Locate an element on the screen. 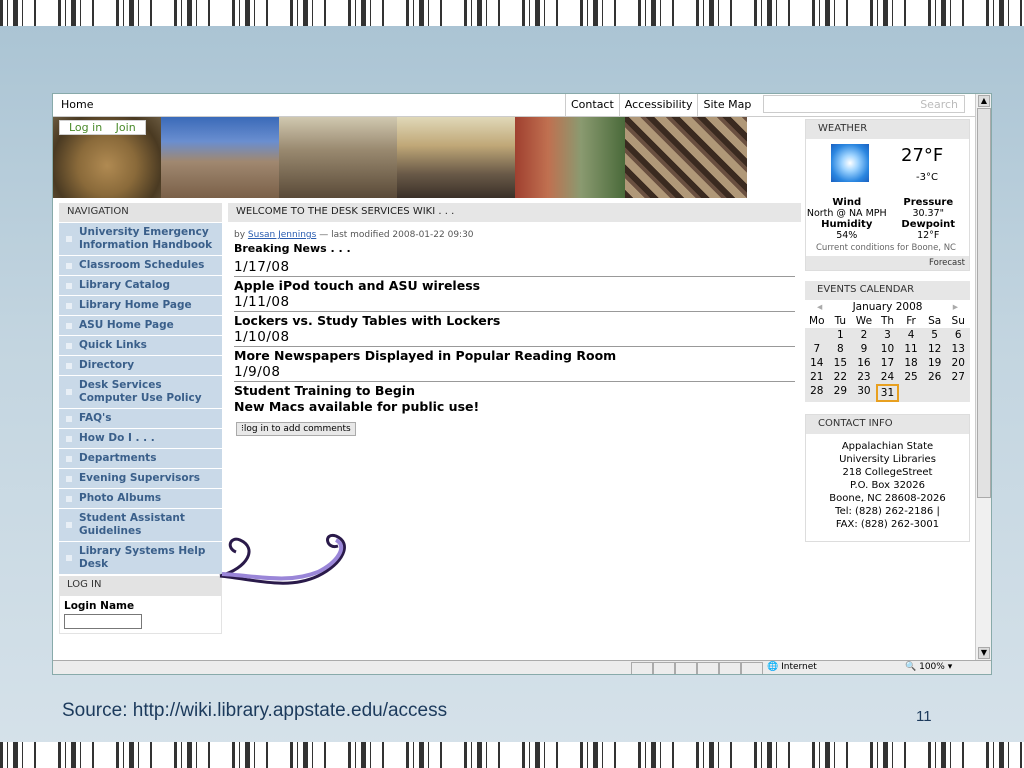 Image resolution: width=1024 pixels, height=768 pixels. nav-item-label: Directory is located at coordinates (107, 365).